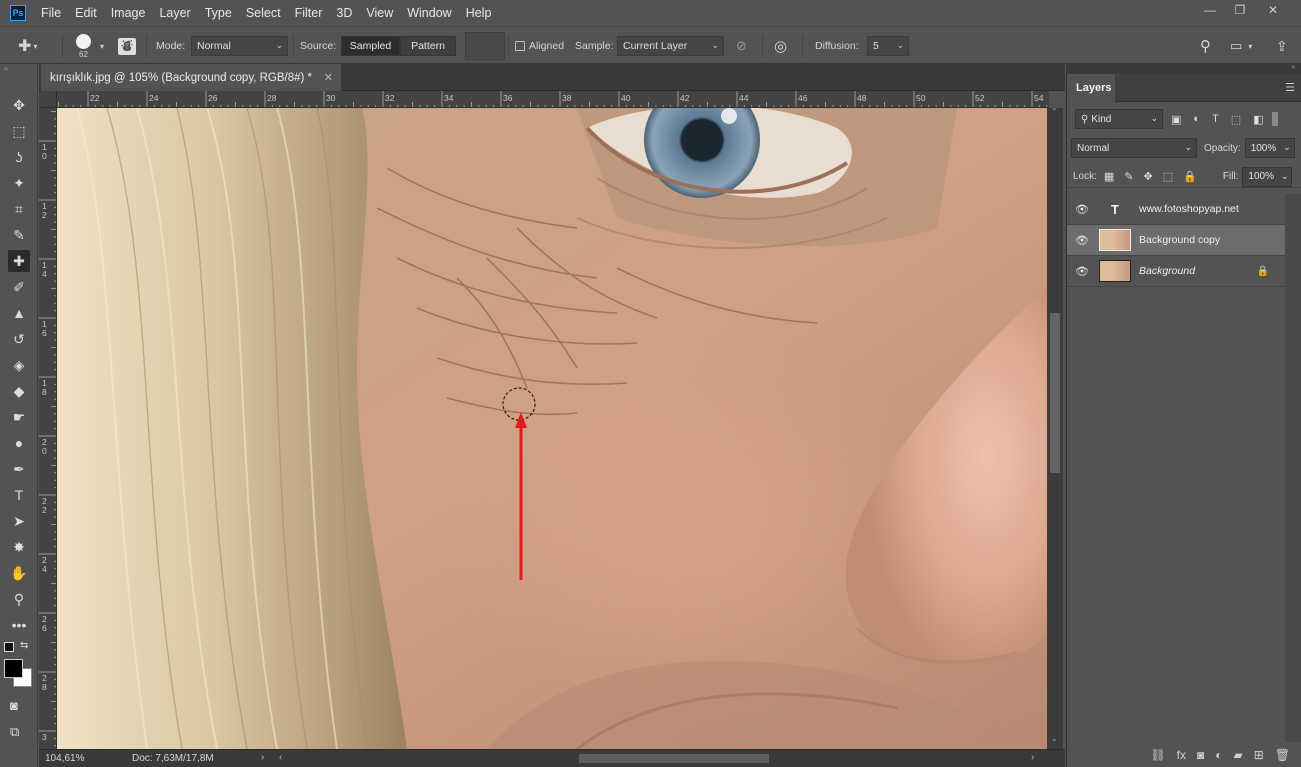 Image resolution: width=1301 pixels, height=767 pixels. I want to click on scroll-up-icon: ⌃, so click(1054, 111).